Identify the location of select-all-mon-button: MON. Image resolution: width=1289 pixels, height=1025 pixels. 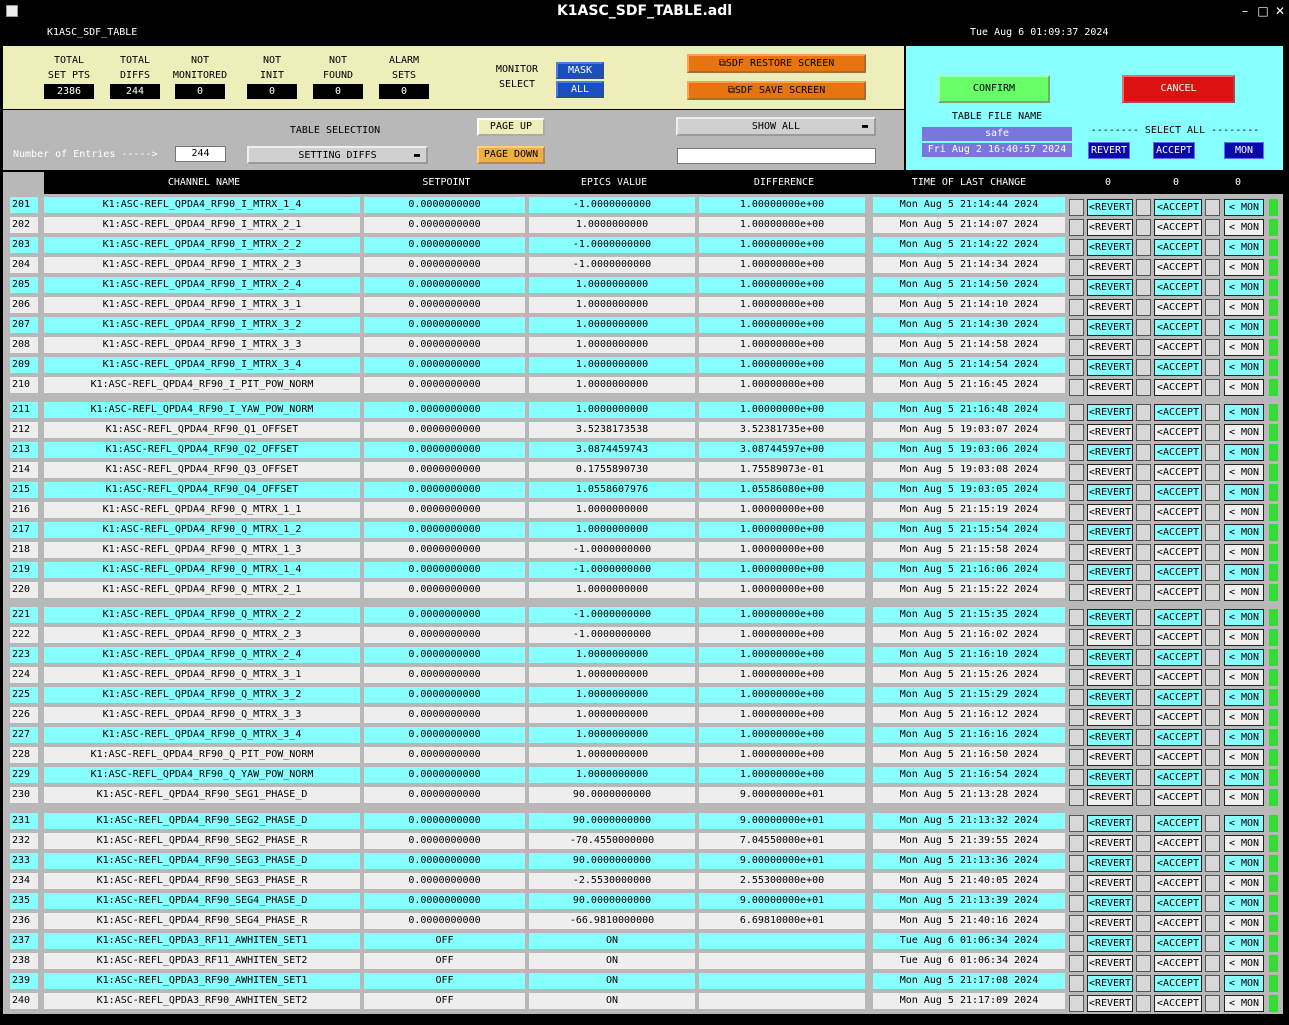
(1244, 150).